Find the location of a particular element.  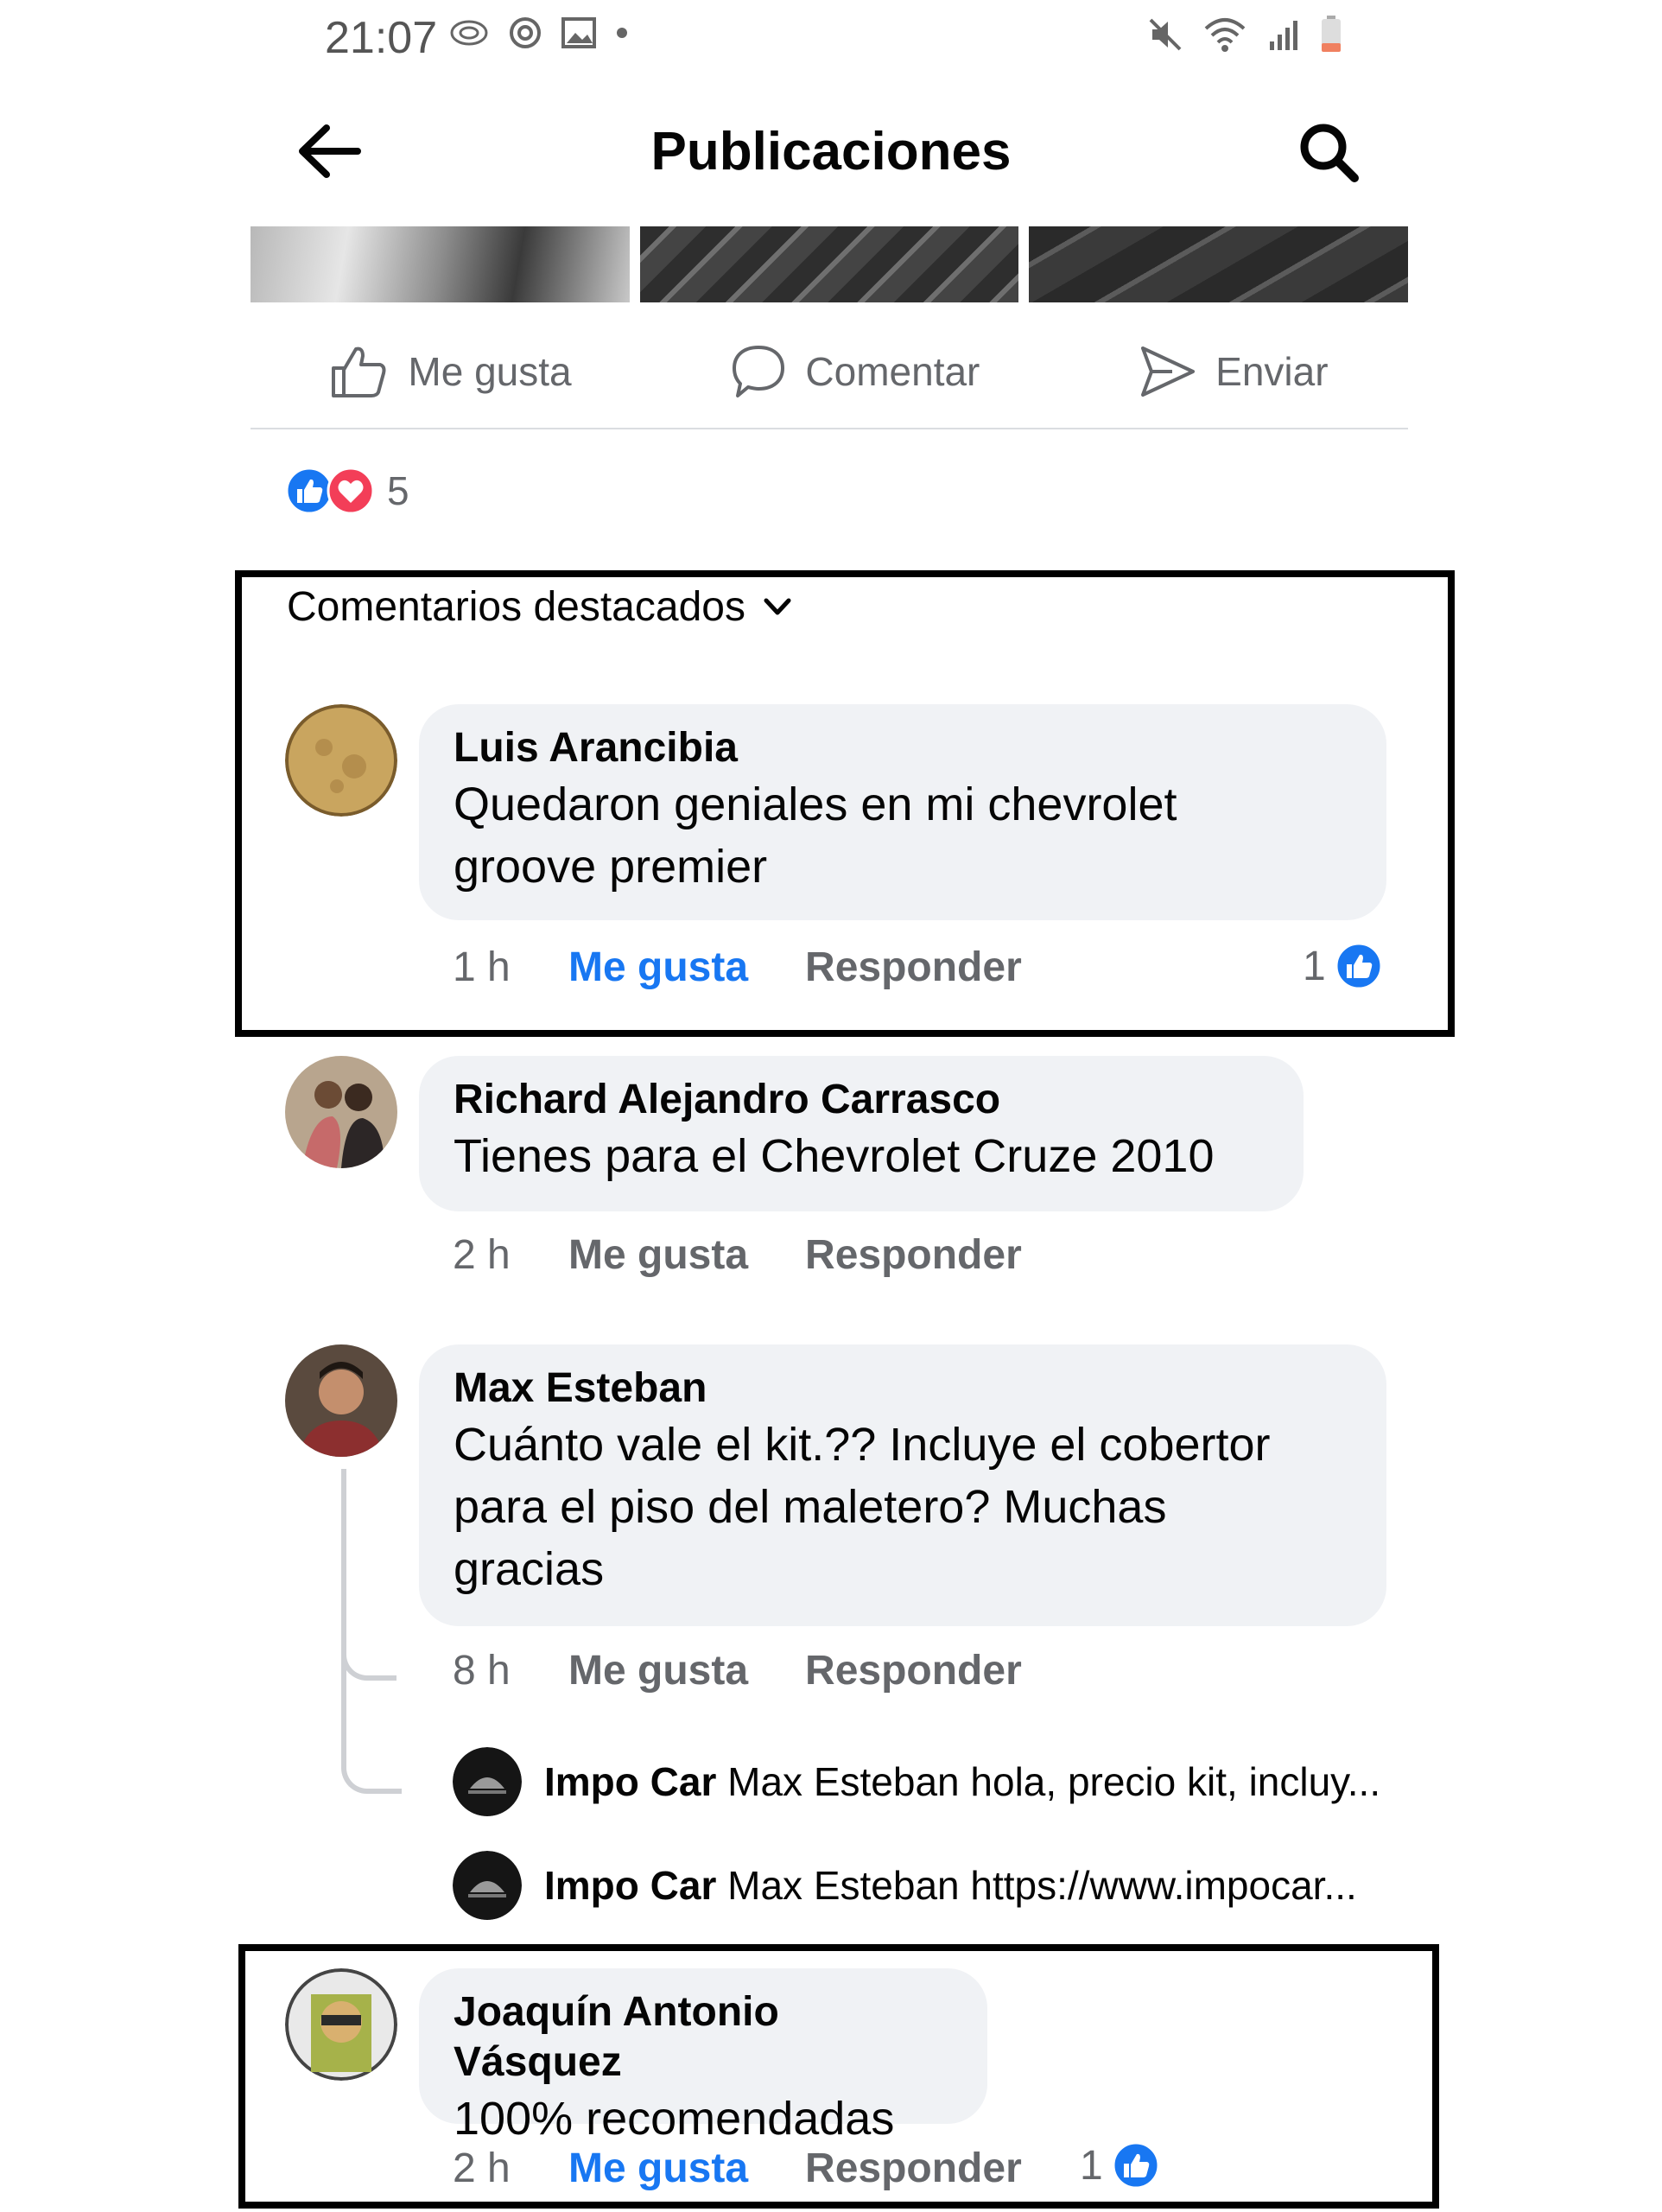

like-button-label: Me gusta is located at coordinates (490, 371).